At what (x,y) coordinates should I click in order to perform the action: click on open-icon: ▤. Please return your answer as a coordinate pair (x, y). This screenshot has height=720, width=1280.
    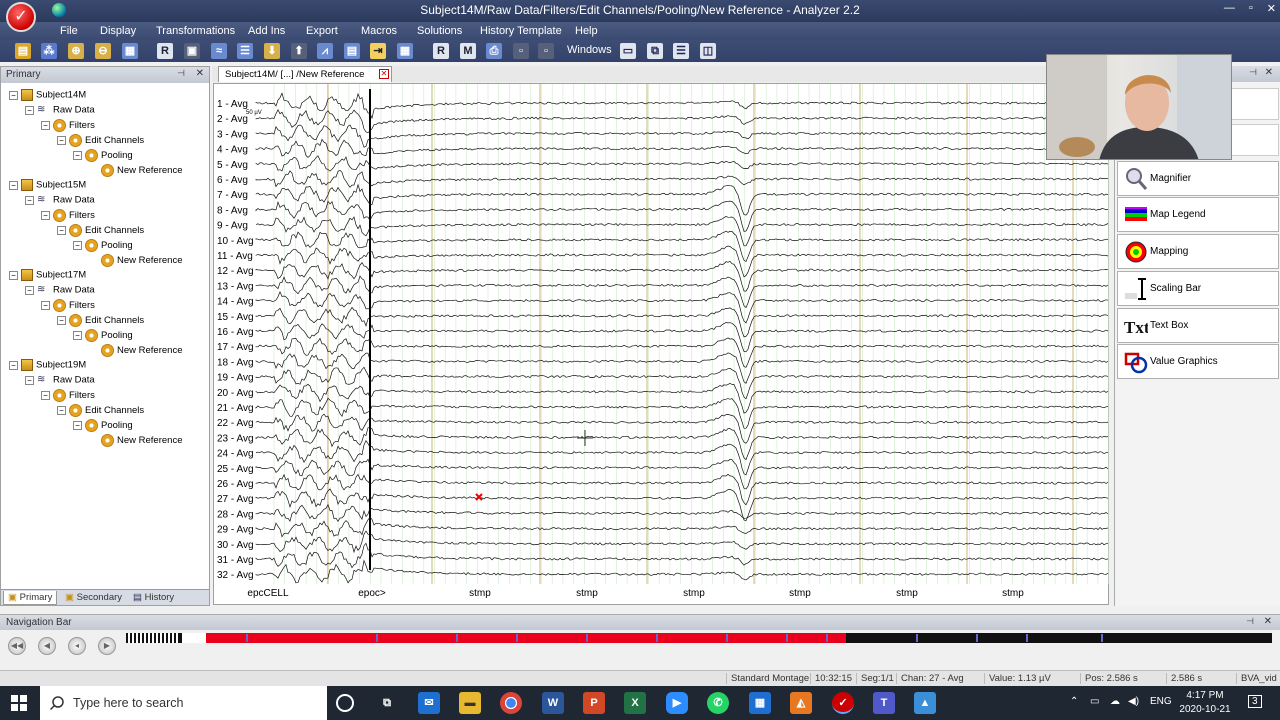
    Looking at the image, I should click on (23, 51).